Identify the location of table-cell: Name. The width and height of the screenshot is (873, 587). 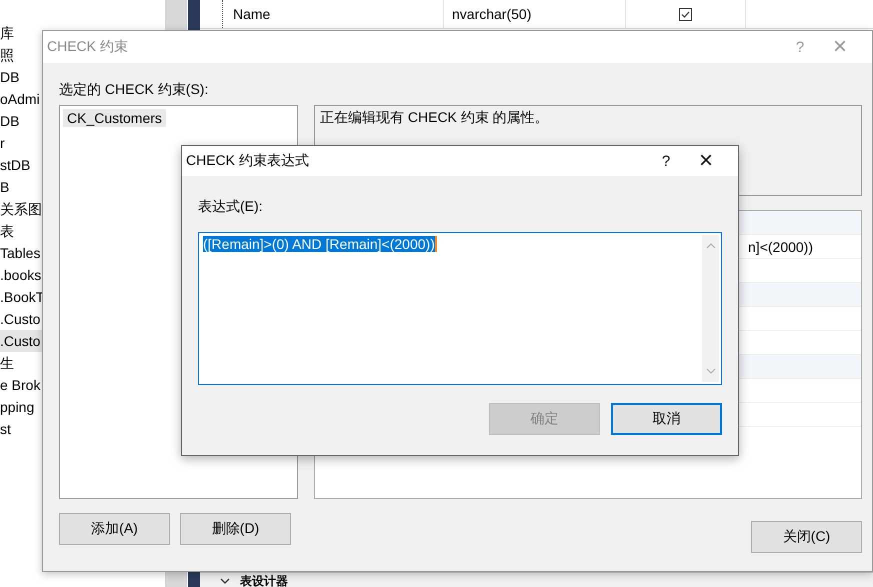
(333, 14).